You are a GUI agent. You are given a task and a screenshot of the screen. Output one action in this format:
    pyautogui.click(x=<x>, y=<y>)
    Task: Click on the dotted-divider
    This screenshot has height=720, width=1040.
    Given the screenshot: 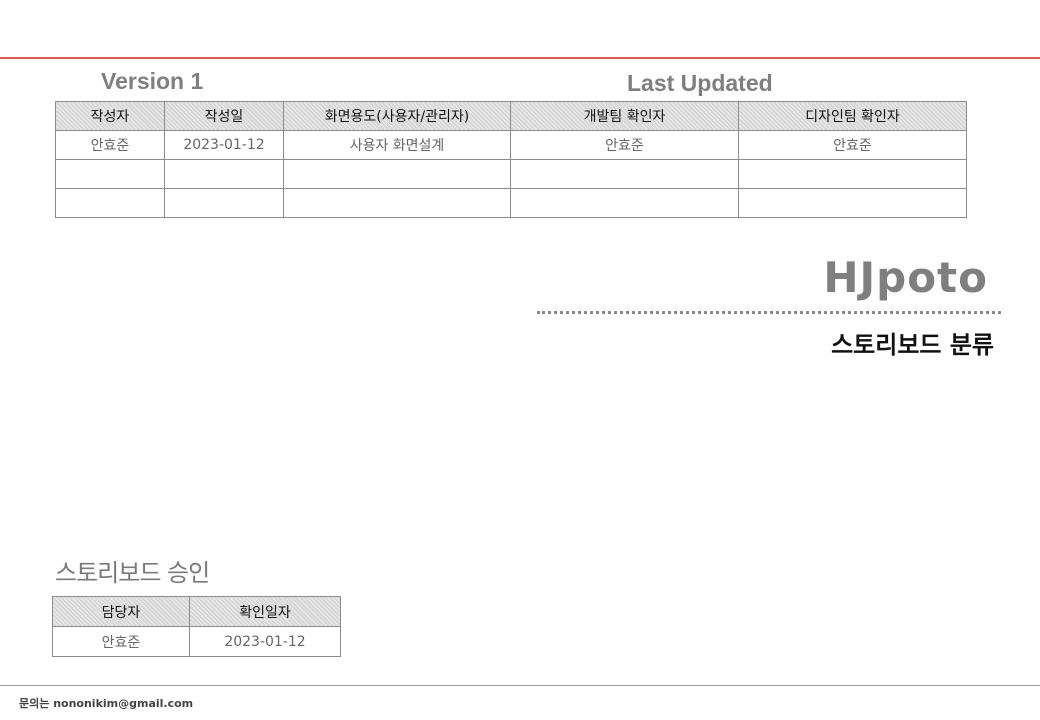 What is the action you would take?
    pyautogui.click(x=769, y=312)
    